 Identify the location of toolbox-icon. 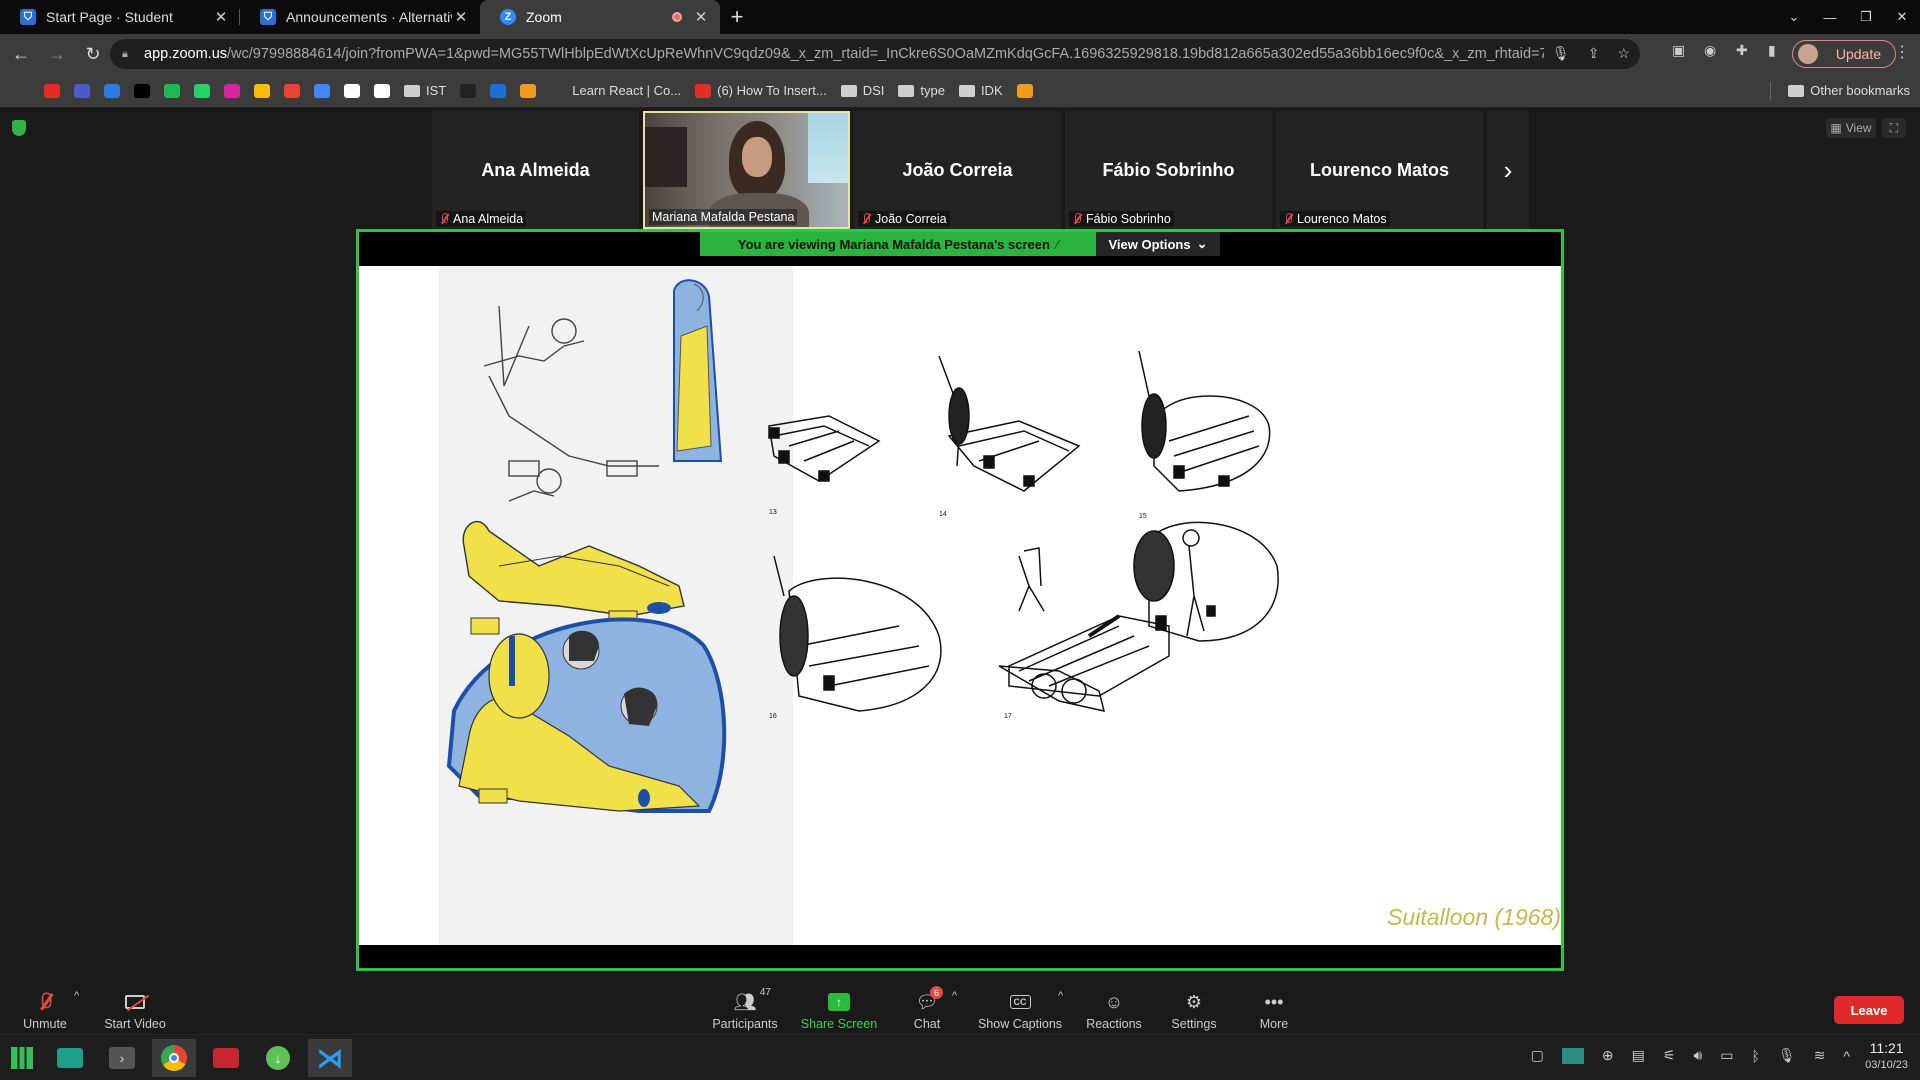
(226, 1058).